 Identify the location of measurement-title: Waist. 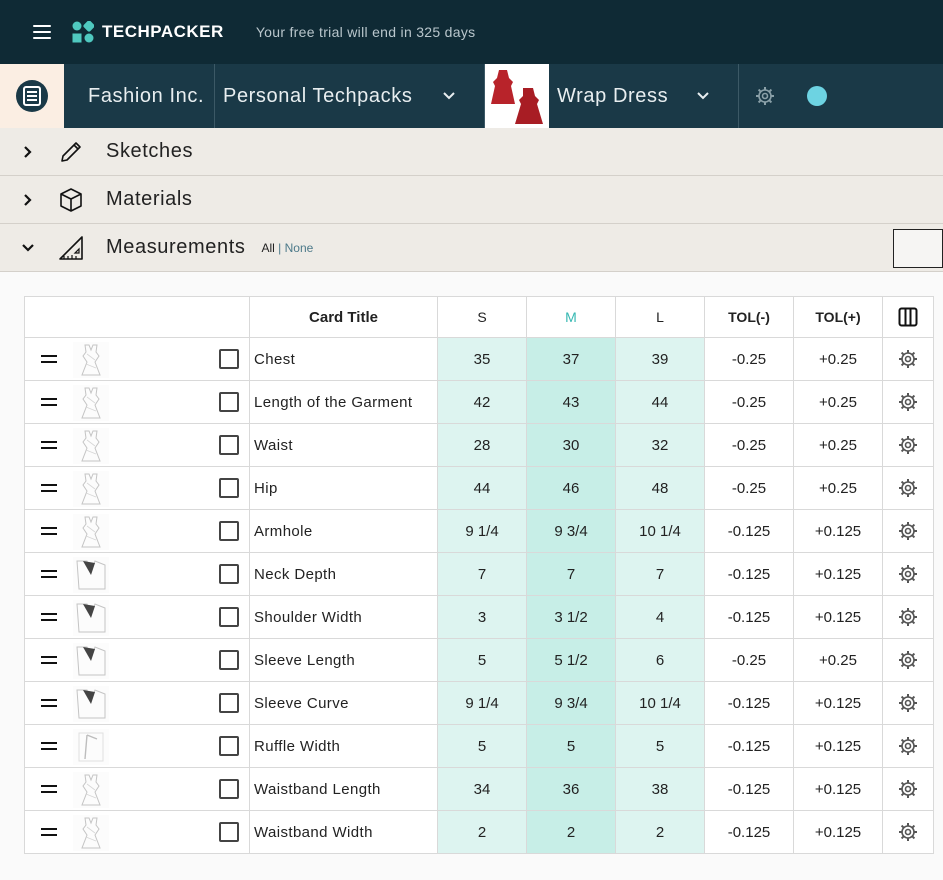
(343, 445).